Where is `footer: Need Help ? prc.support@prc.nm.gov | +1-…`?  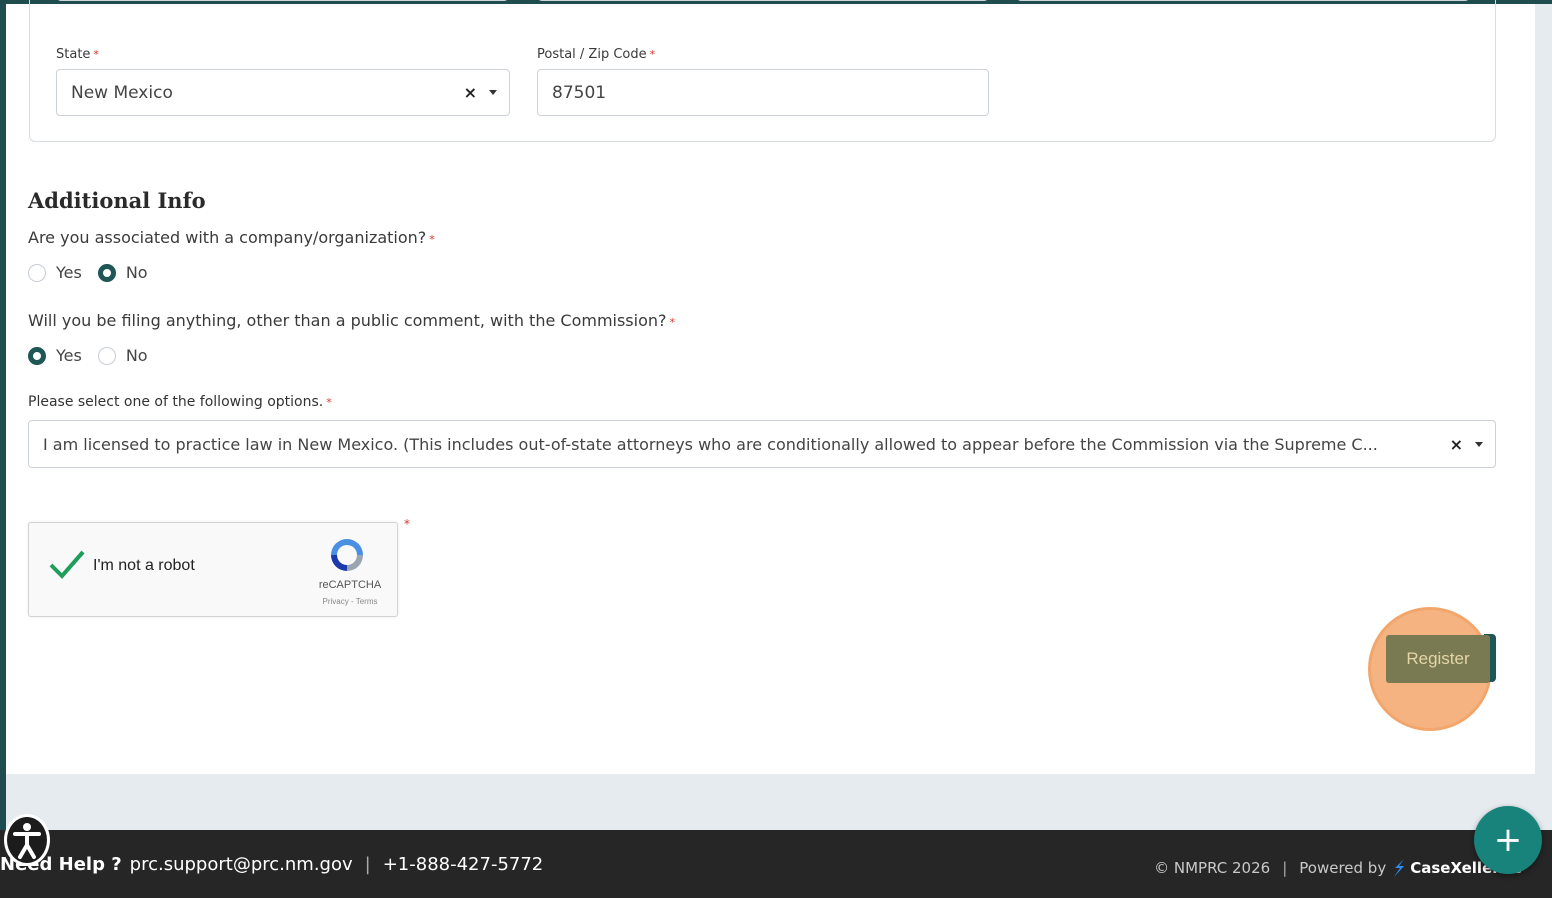 footer: Need Help ? prc.support@prc.nm.gov | +1-… is located at coordinates (776, 864).